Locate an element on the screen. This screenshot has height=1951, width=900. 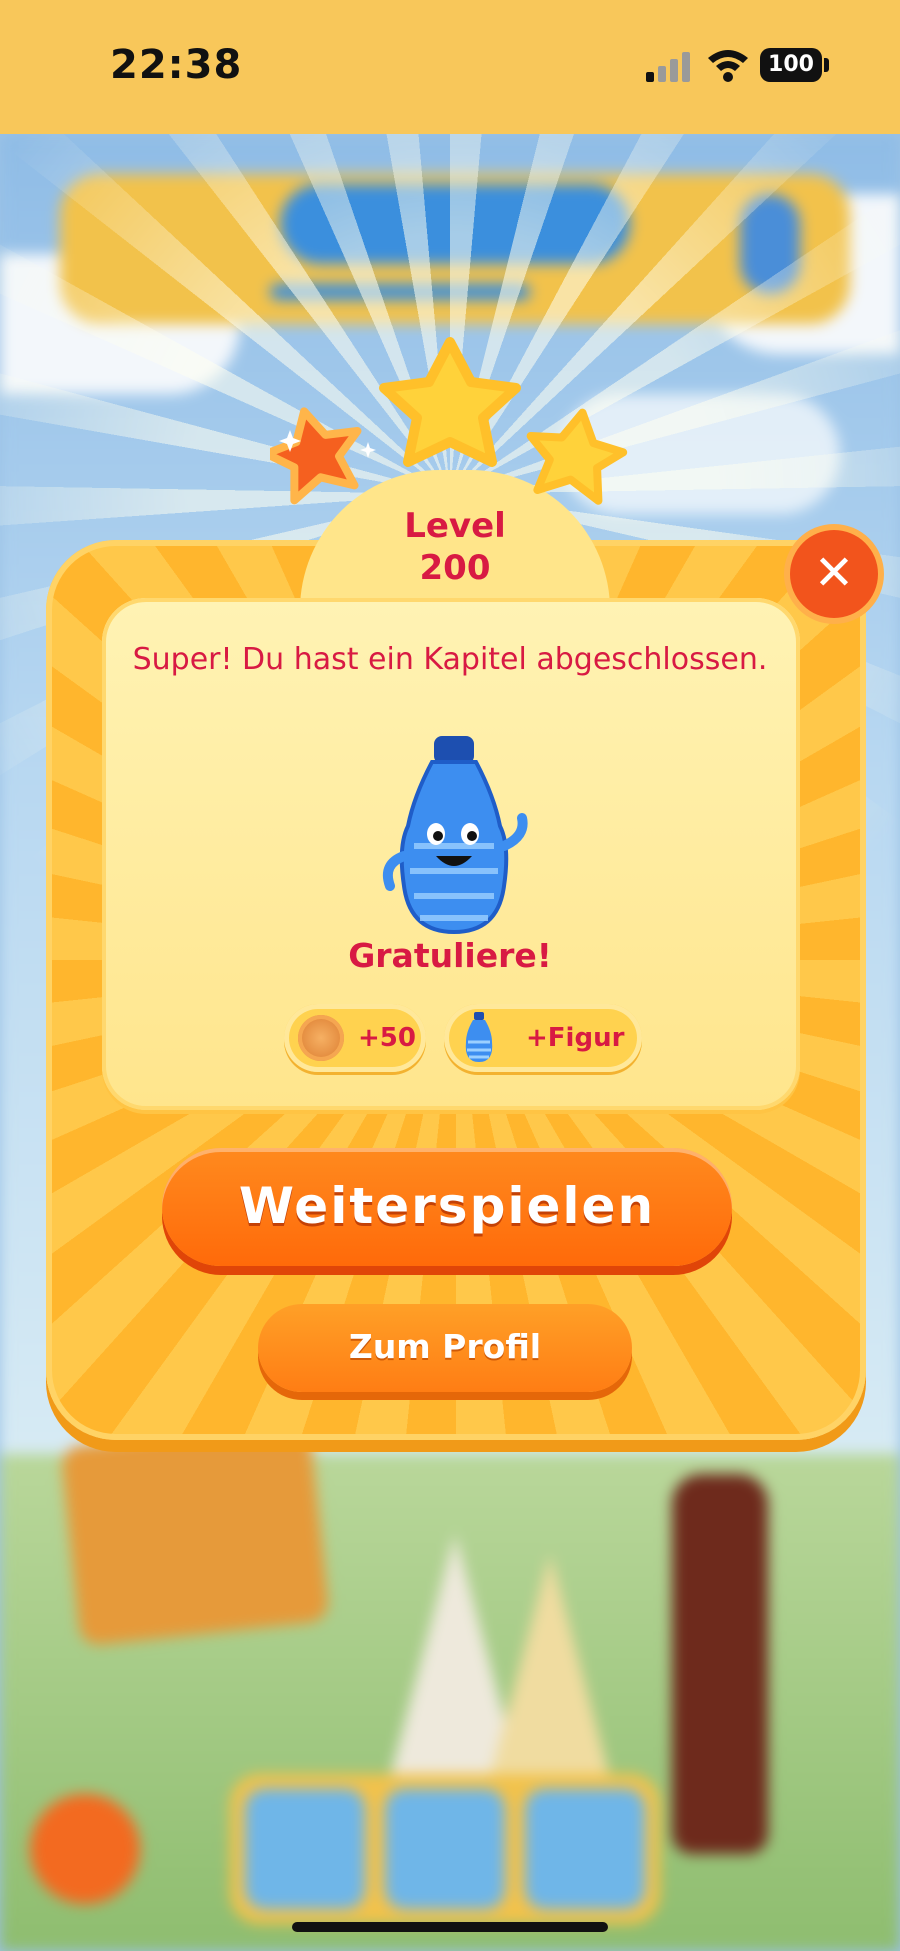
reward-figure-pill: +Figur is located at coordinates (543, 1038).